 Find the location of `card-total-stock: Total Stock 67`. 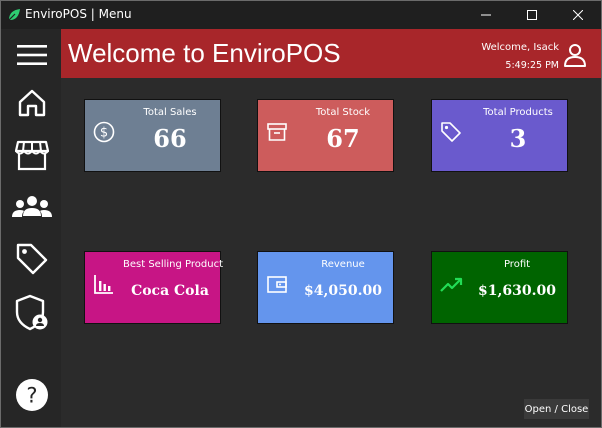

card-total-stock: Total Stock 67 is located at coordinates (325, 135).